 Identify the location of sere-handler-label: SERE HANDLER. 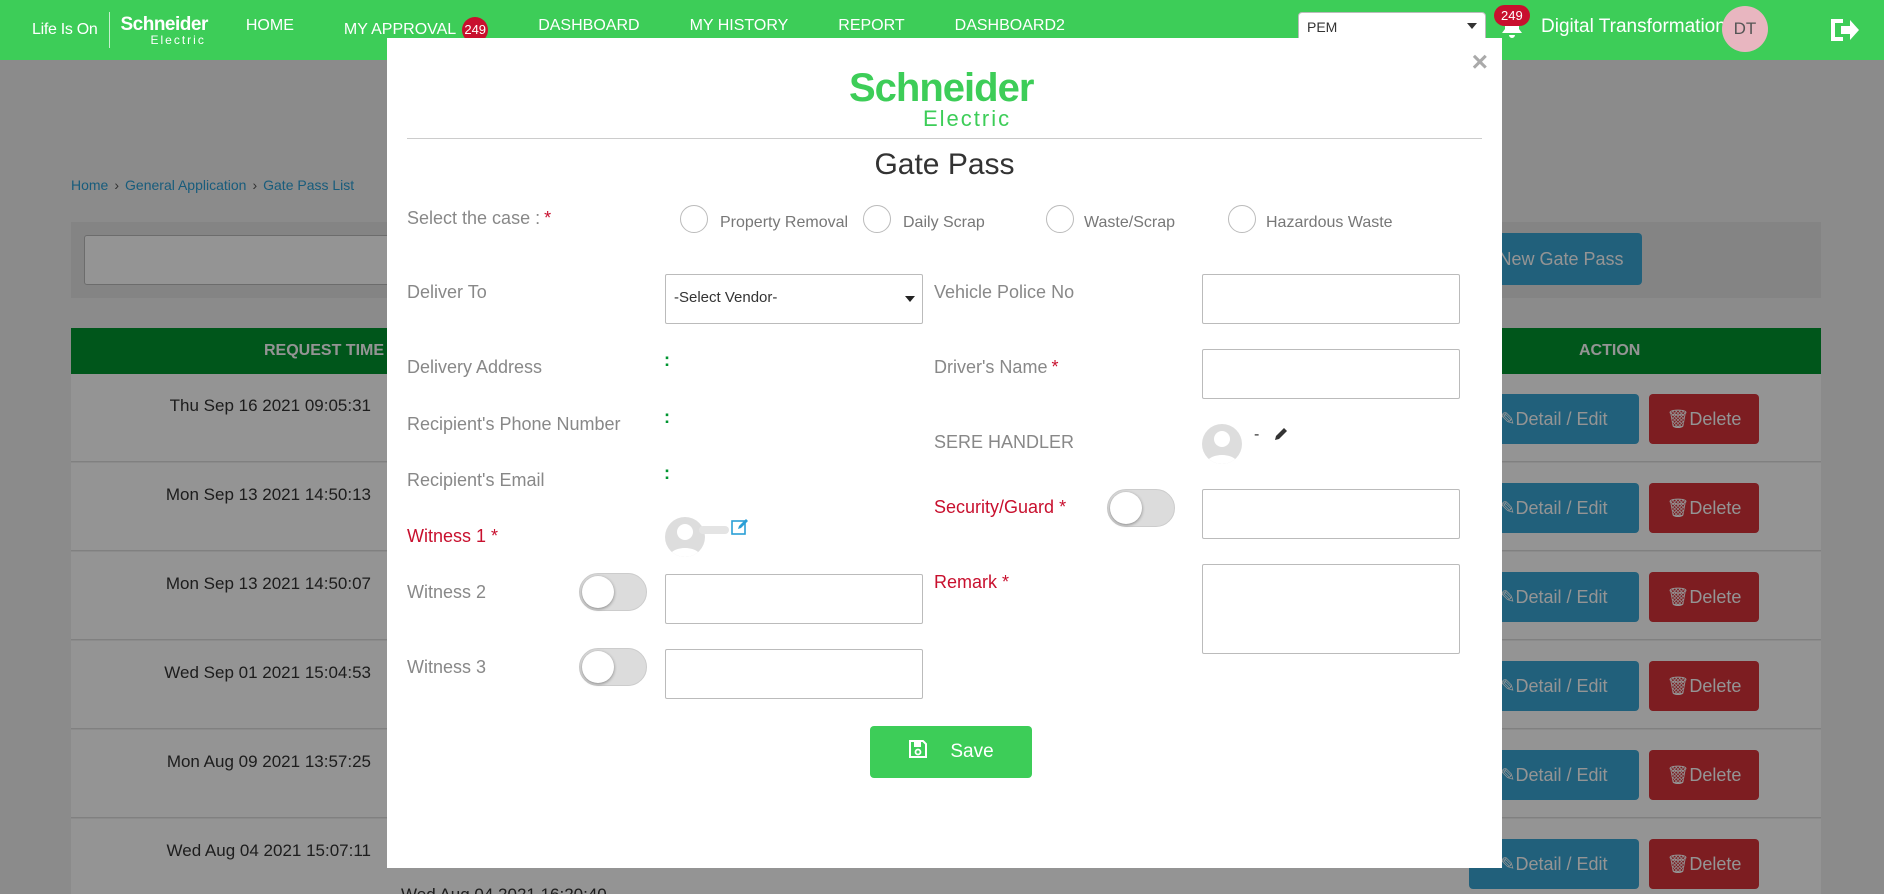
(1004, 442).